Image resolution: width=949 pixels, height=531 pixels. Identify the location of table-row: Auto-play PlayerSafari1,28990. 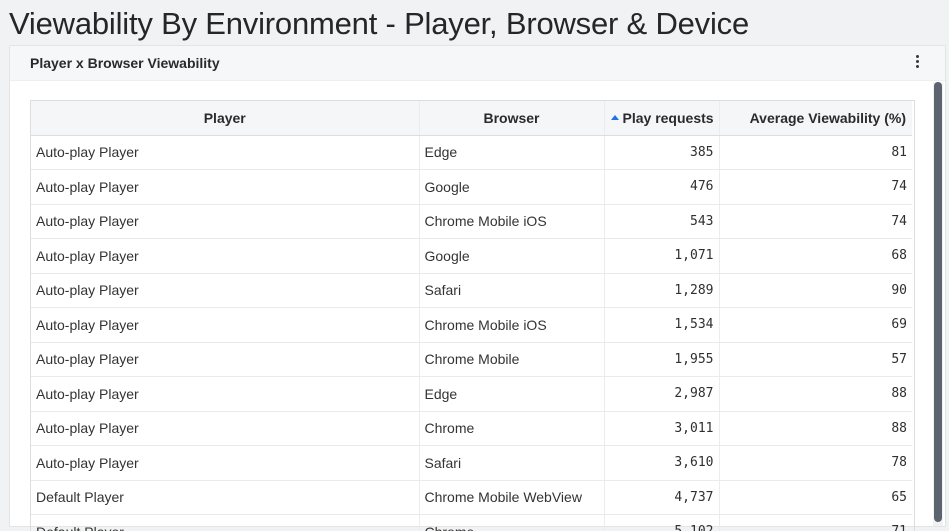
(471, 290).